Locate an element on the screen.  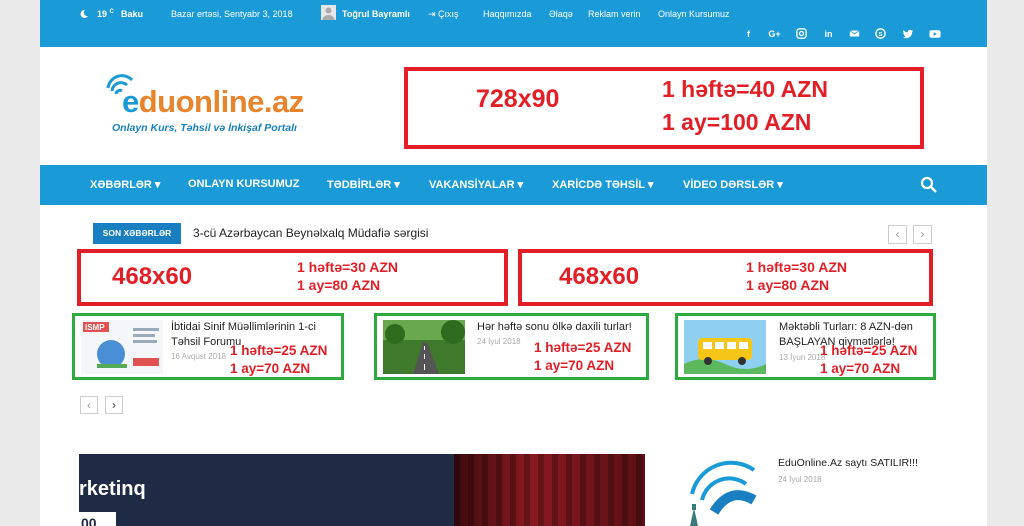
user-avatar is located at coordinates (328, 12).